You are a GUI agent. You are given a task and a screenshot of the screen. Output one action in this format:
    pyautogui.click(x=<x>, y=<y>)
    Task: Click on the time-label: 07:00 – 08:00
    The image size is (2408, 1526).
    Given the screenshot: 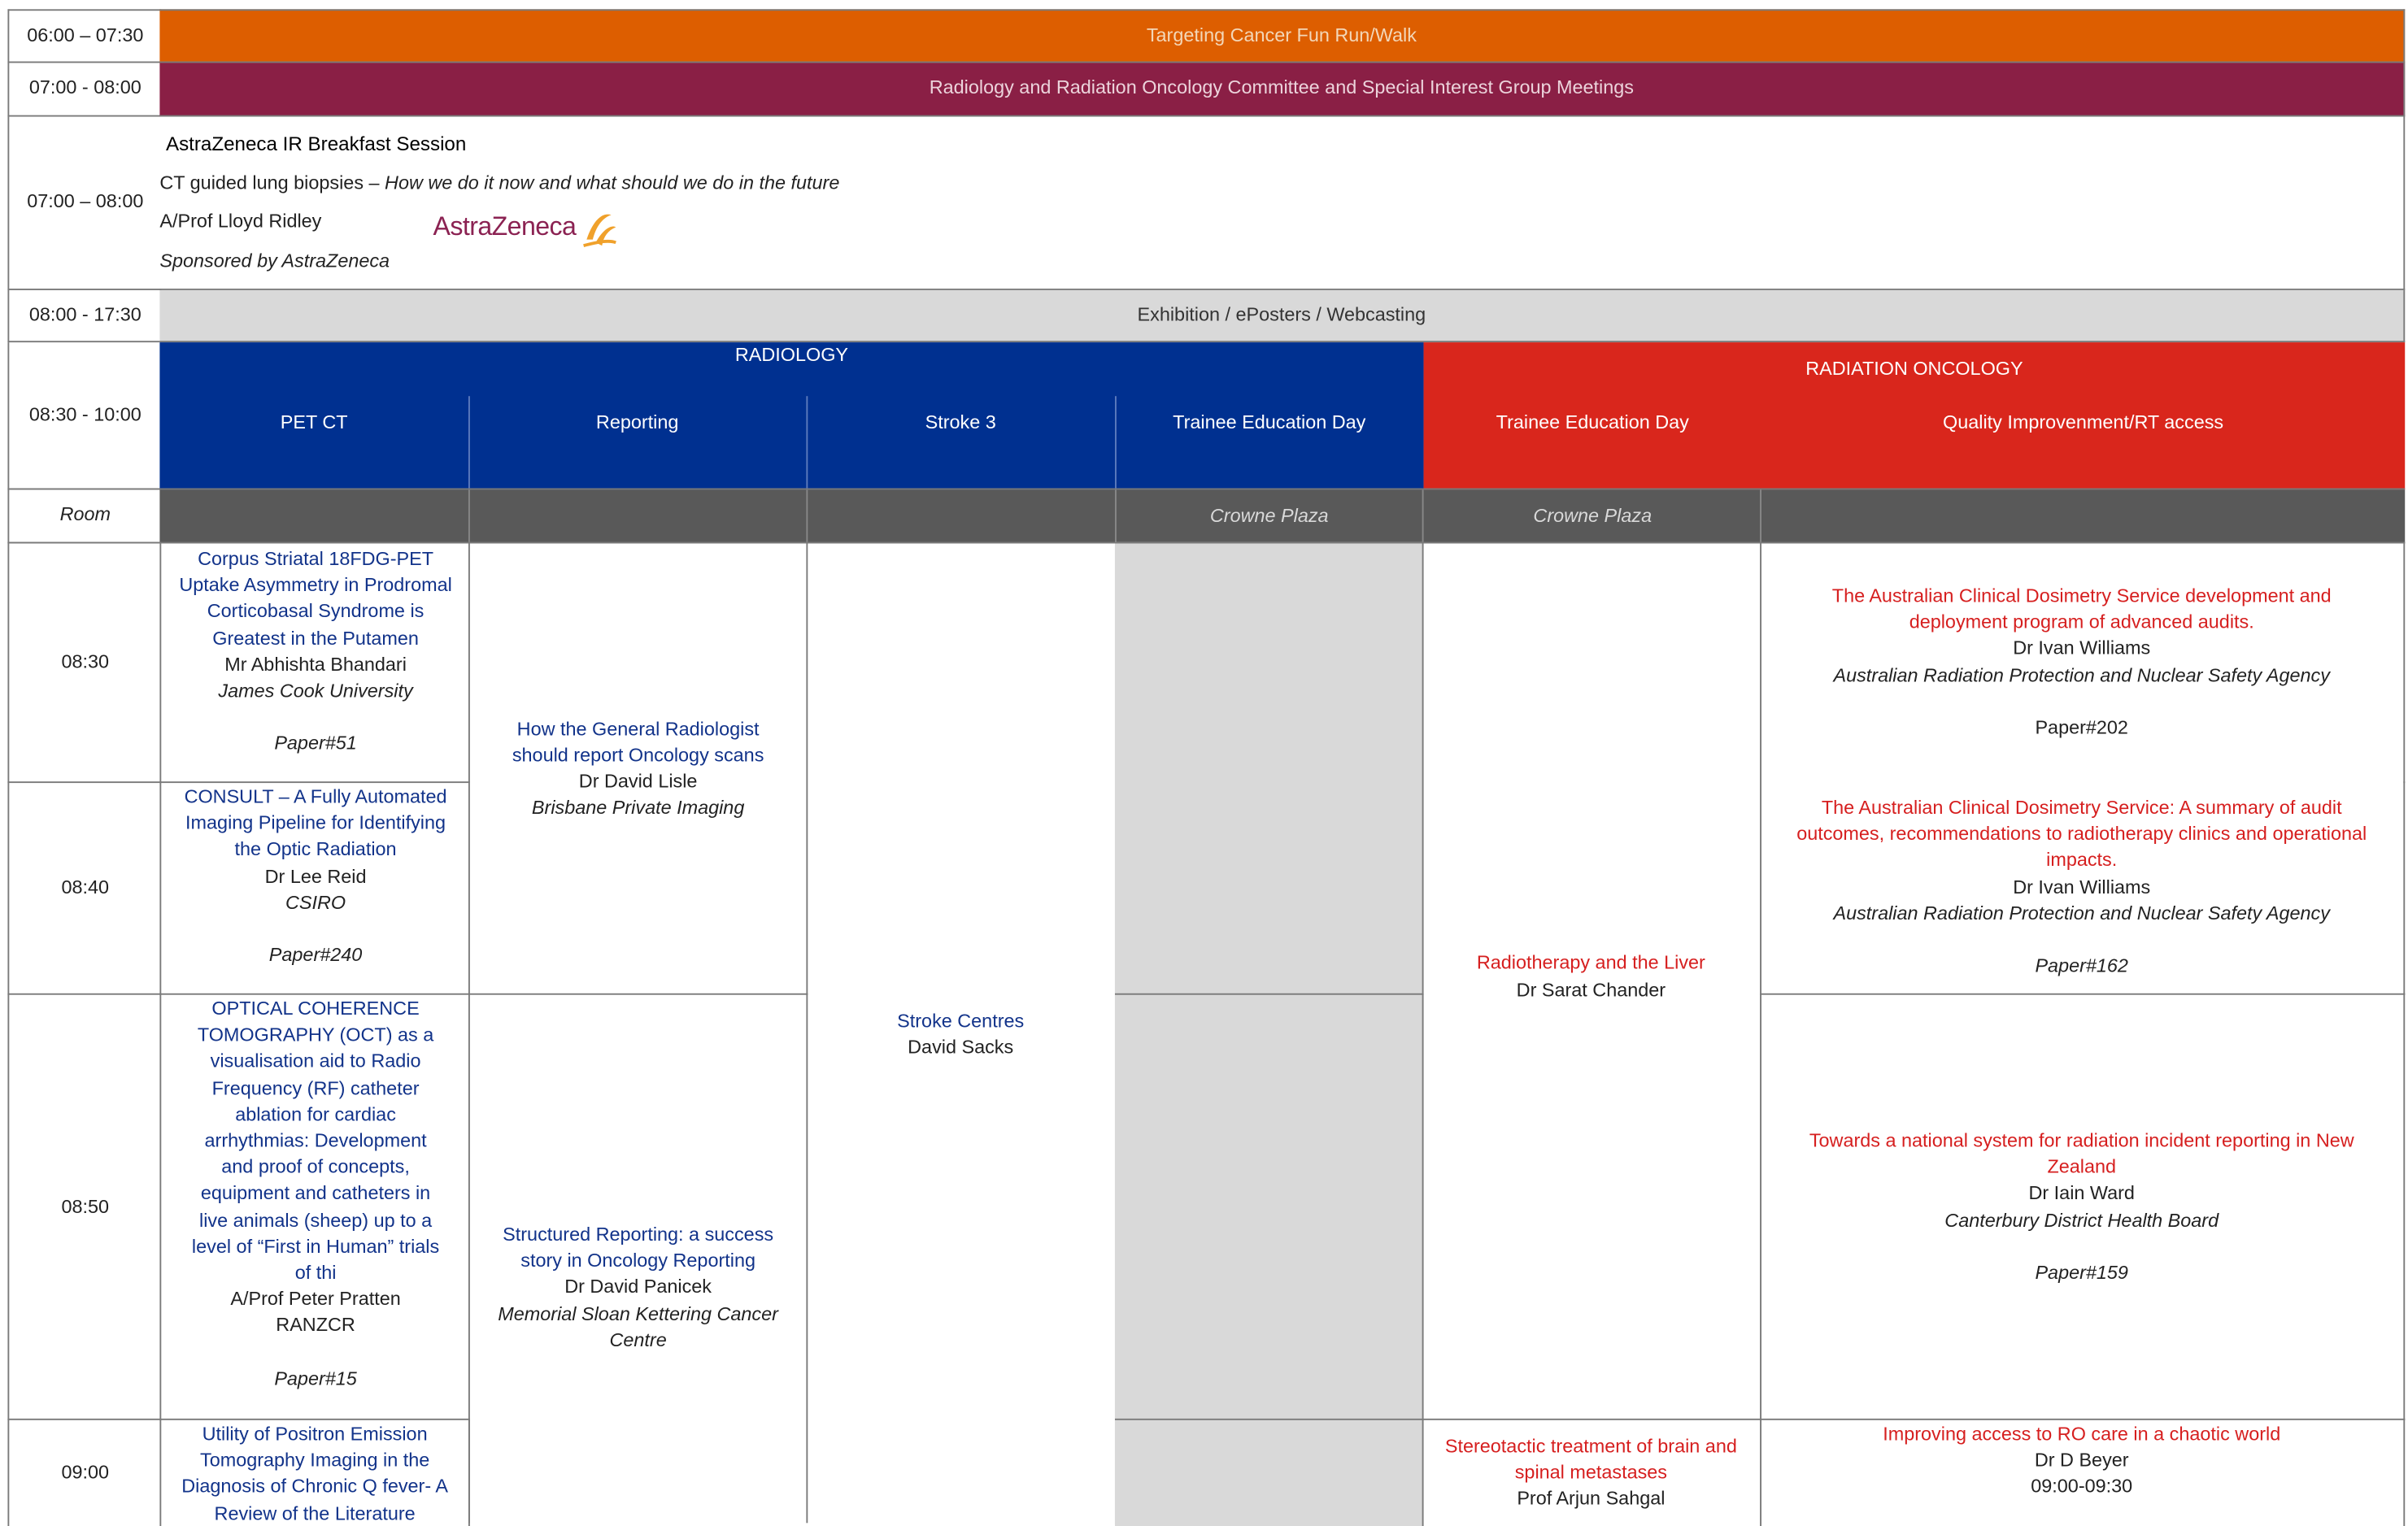 What is the action you would take?
    pyautogui.click(x=85, y=201)
    